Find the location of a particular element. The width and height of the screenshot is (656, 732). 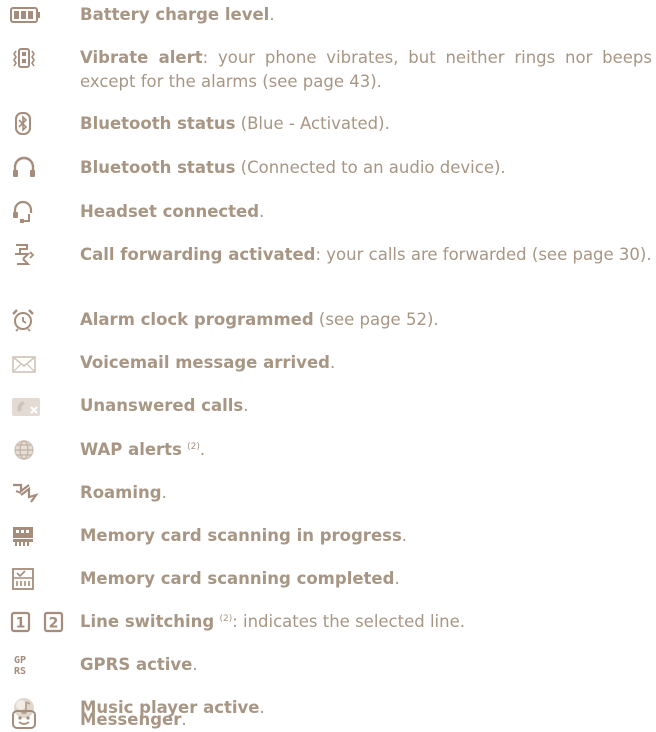

entry-desc: (Blue - Activated). is located at coordinates (312, 123).